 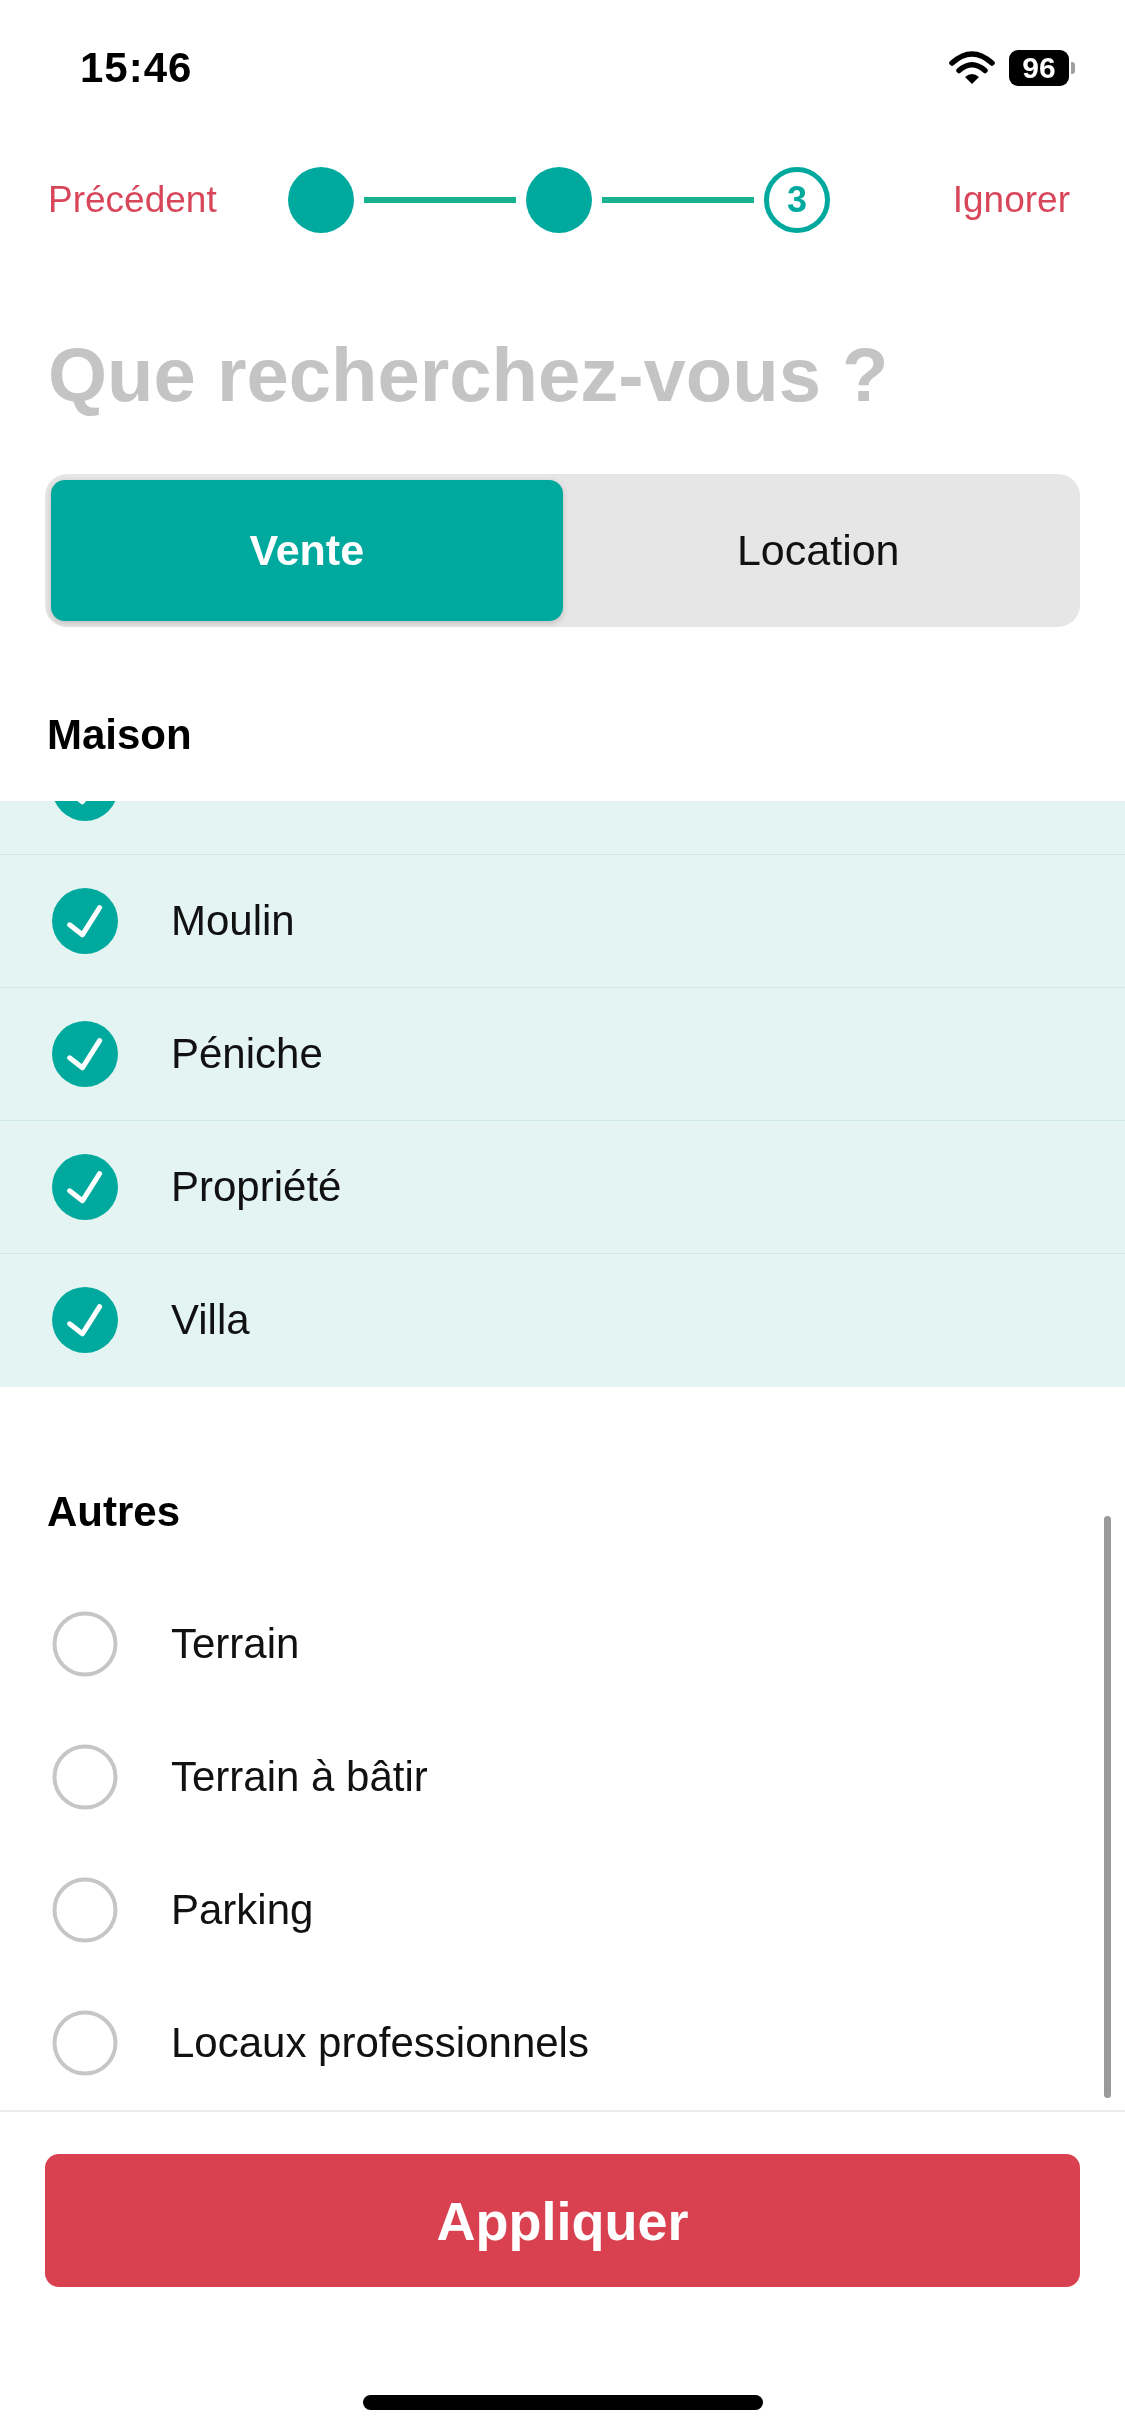 What do you see at coordinates (247, 1054) in the screenshot?
I see `option-label: Péniche` at bounding box center [247, 1054].